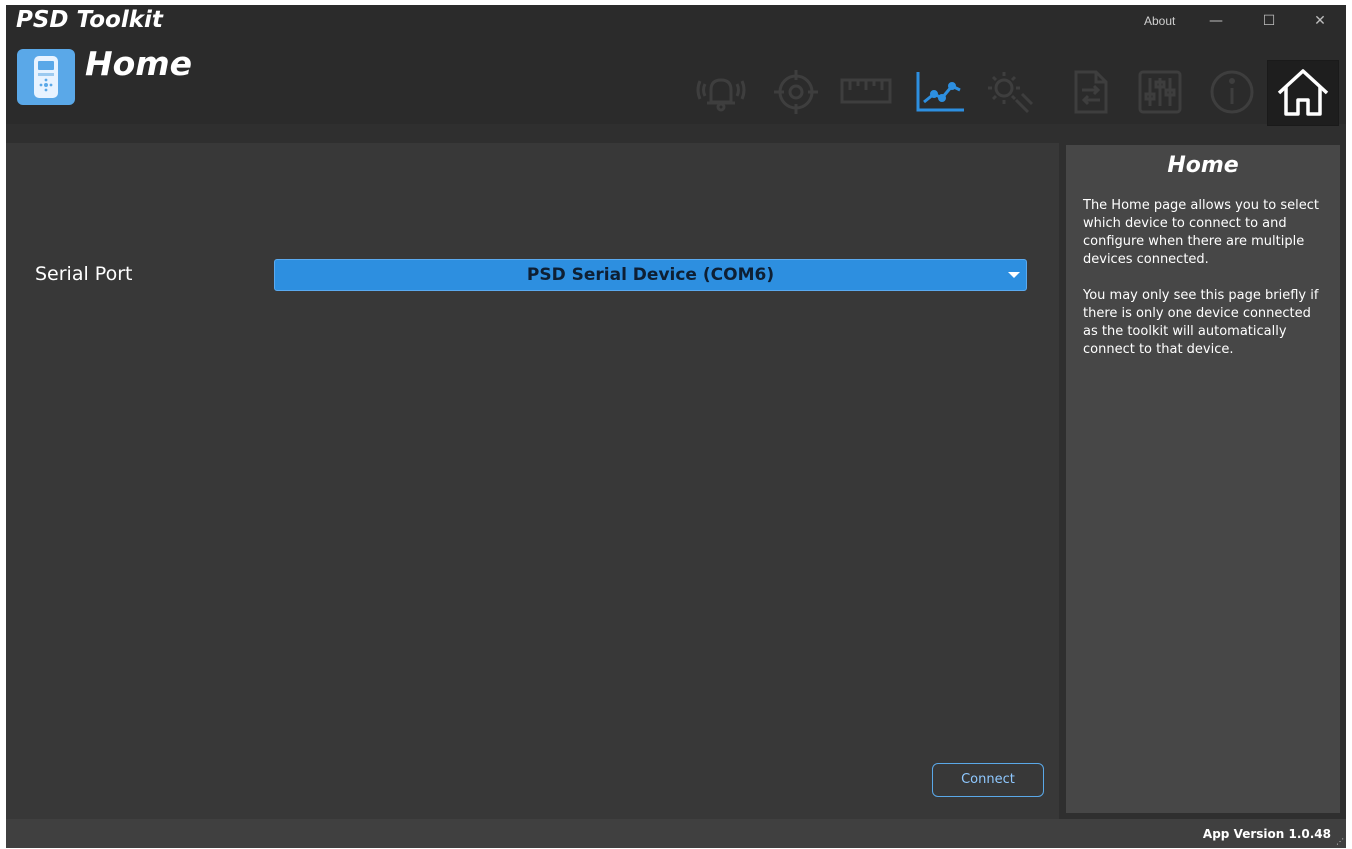 The height and width of the screenshot is (849, 1352). Describe the element at coordinates (796, 92) in the screenshot. I see `target-crosshair-icon` at that location.